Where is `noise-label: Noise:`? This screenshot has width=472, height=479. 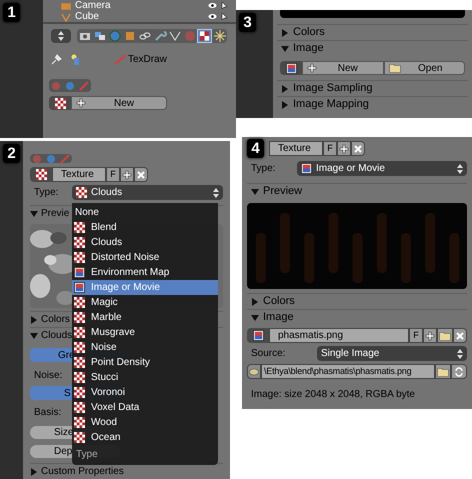
noise-label: Noise: is located at coordinates (47, 374).